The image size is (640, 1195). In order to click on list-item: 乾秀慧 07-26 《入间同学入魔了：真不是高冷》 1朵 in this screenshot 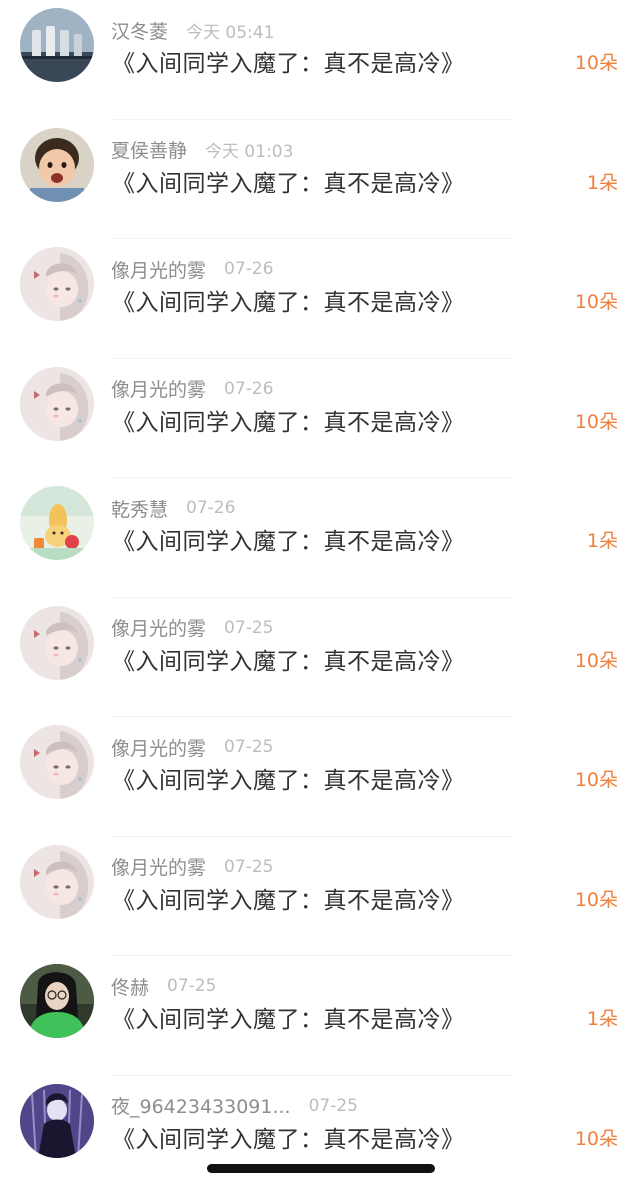, I will do `click(320, 538)`.